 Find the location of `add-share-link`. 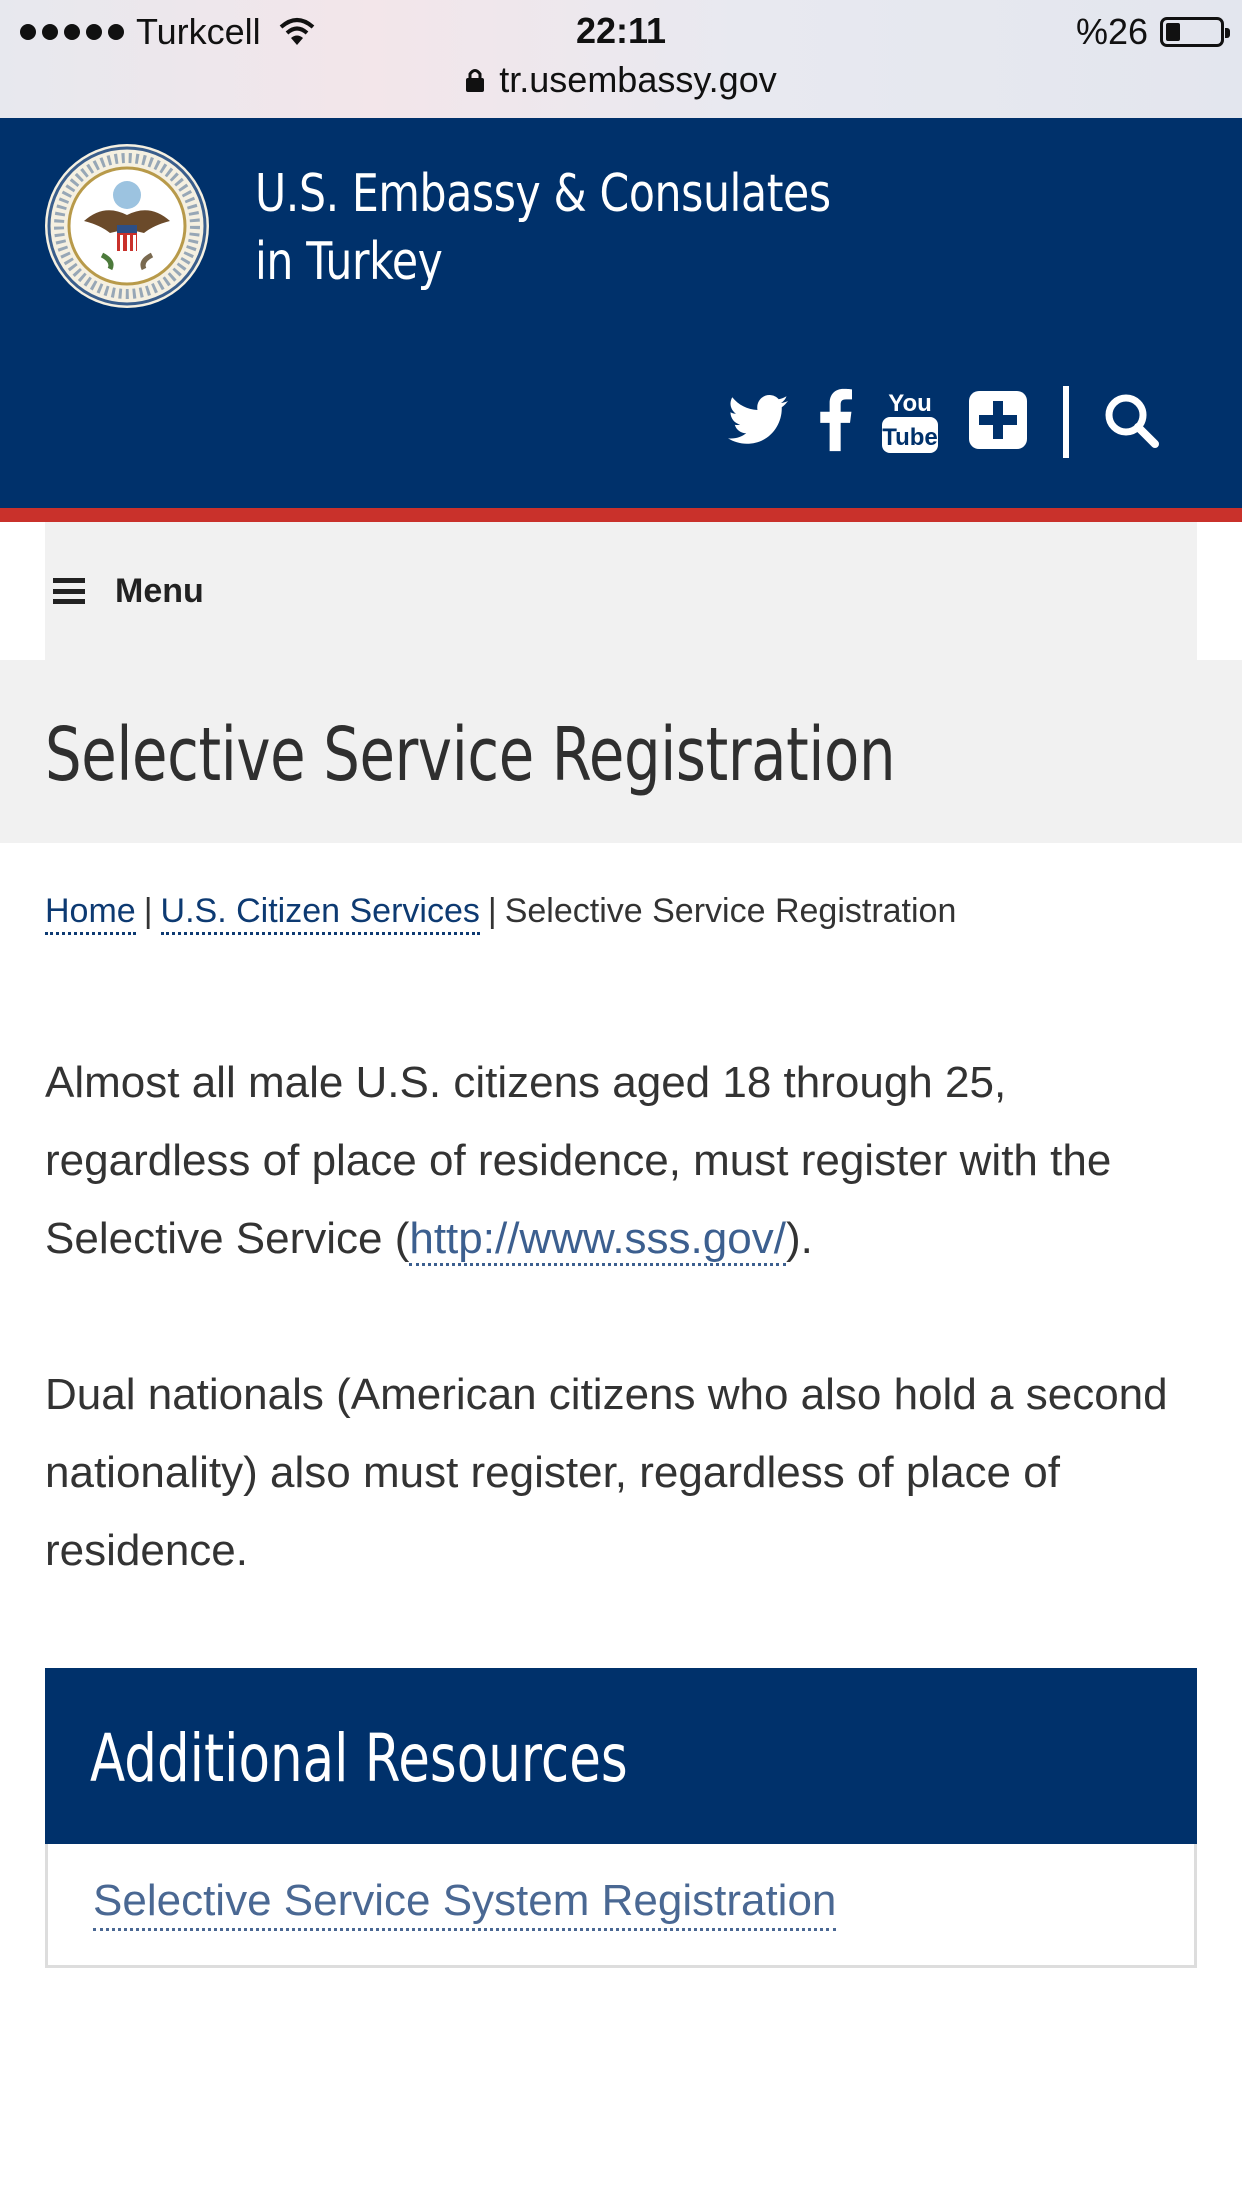

add-share-link is located at coordinates (998, 420).